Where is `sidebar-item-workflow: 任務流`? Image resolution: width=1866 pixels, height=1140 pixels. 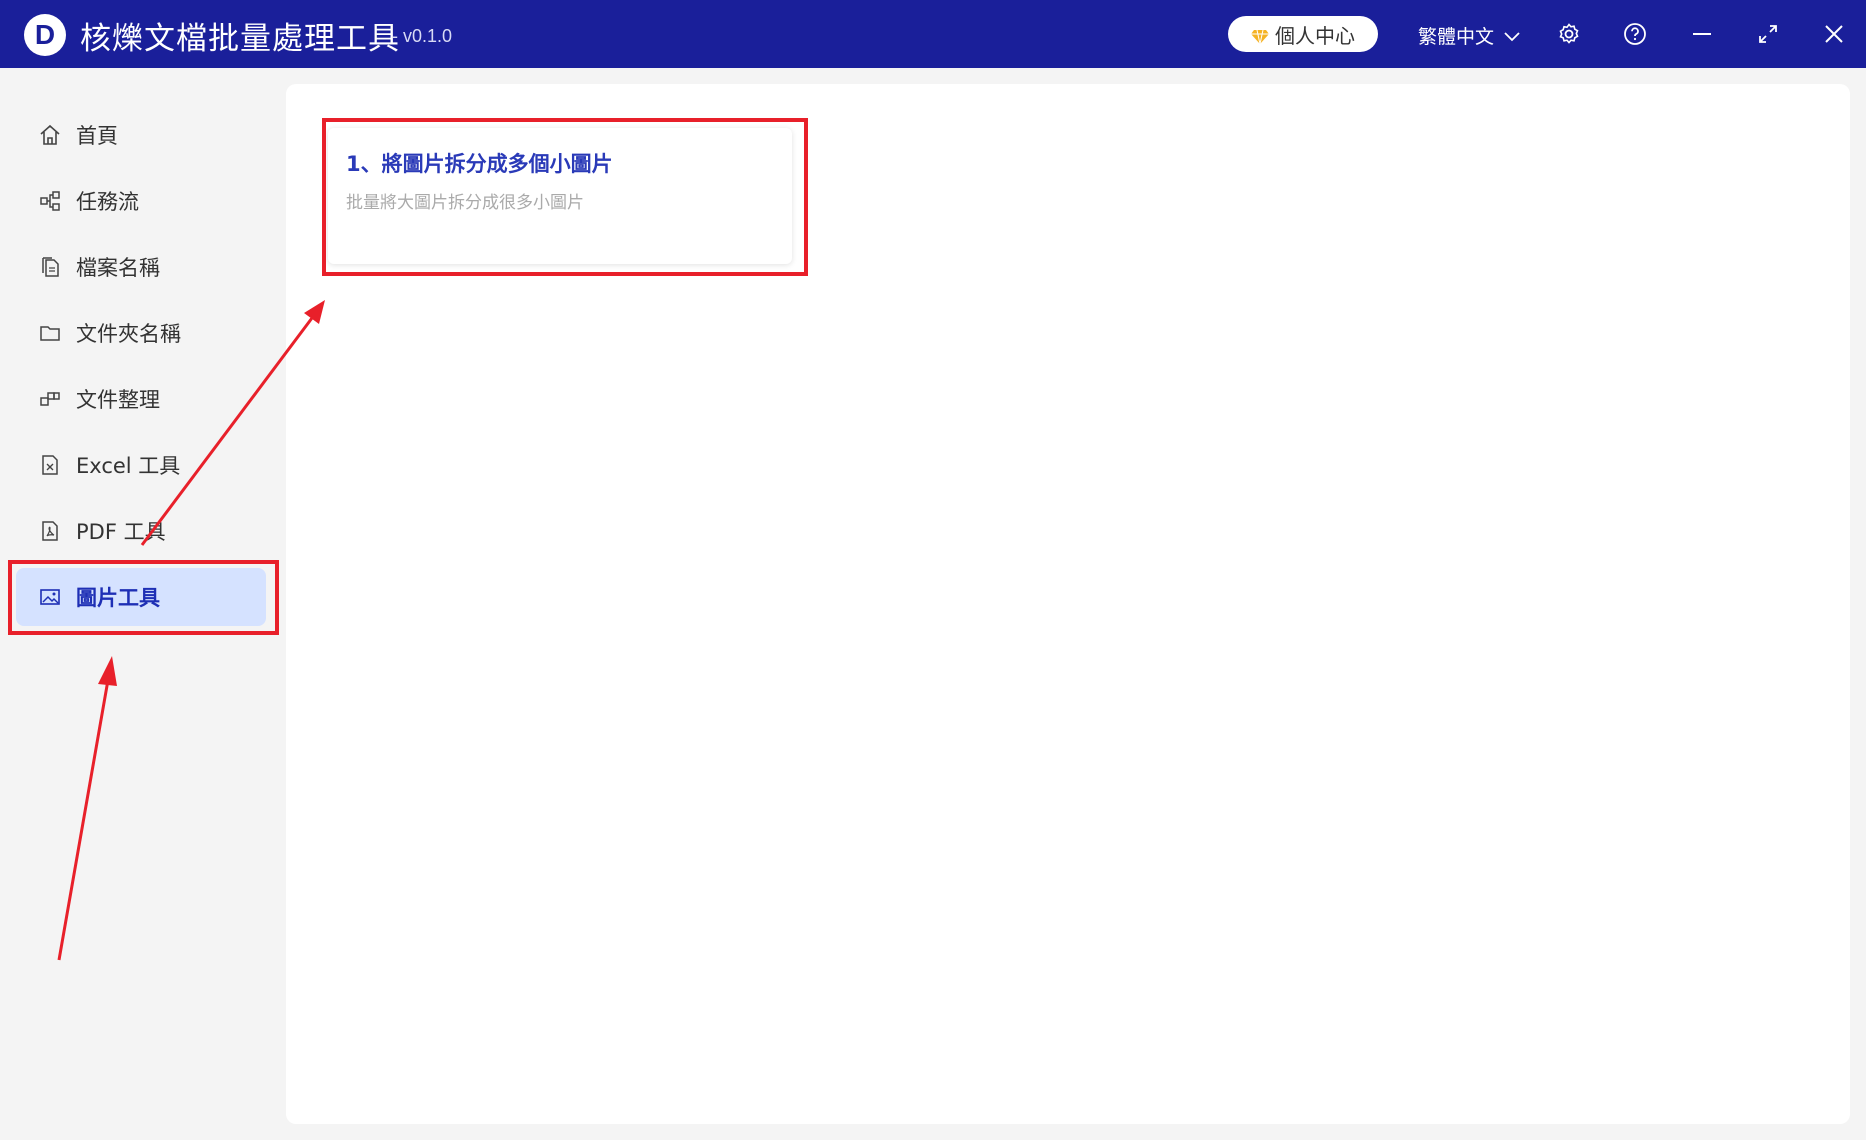
sidebar-item-workflow: 任務流 is located at coordinates (141, 201).